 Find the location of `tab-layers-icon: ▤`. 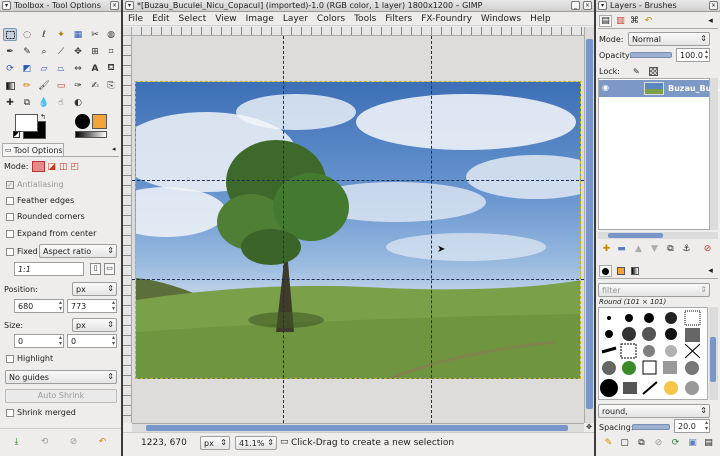

tab-layers-icon: ▤ is located at coordinates (605, 21).